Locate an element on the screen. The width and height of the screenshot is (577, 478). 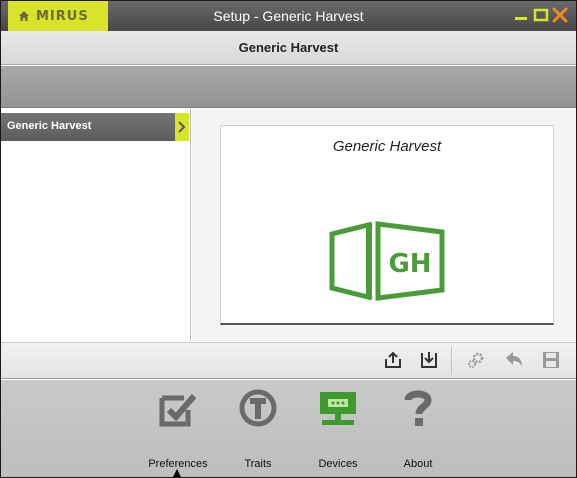
page-header: Generic Harvest is located at coordinates (288, 48).